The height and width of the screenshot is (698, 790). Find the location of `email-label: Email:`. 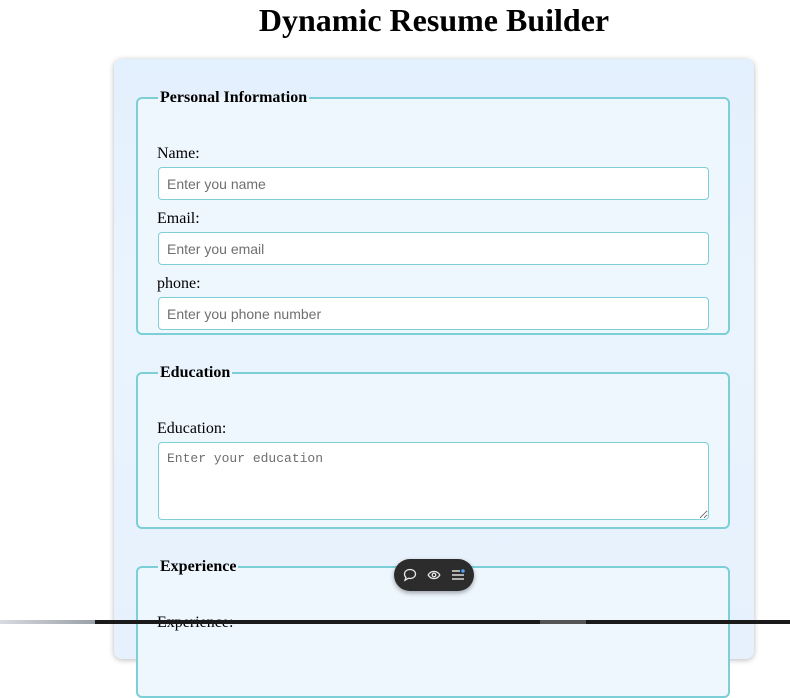

email-label: Email: is located at coordinates (178, 218).